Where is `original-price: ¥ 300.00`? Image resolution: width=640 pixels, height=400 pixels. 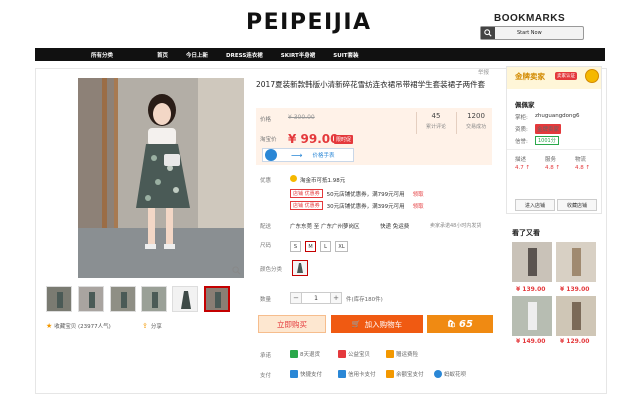 original-price: ¥ 300.00 is located at coordinates (301, 117).